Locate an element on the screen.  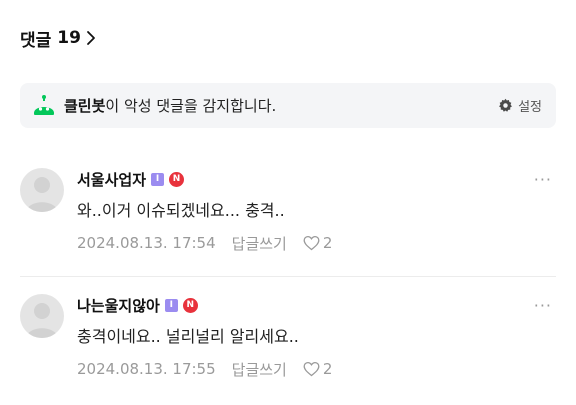
cleanbot-icon is located at coordinates (44, 104).